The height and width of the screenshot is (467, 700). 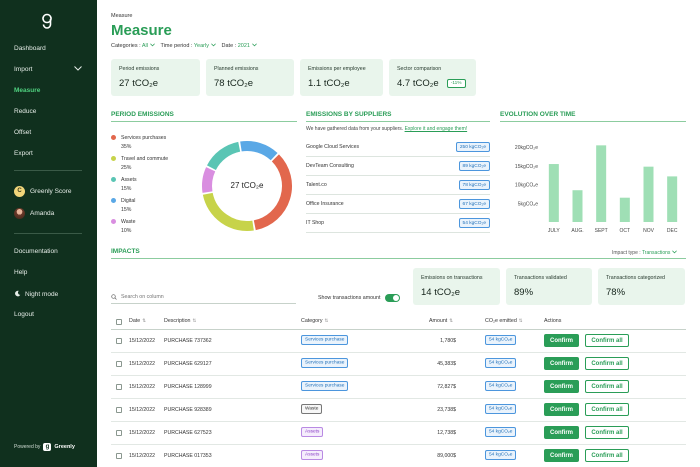 What do you see at coordinates (330, 166) in the screenshot?
I see `supplier-name: DevTeam Consulting` at bounding box center [330, 166].